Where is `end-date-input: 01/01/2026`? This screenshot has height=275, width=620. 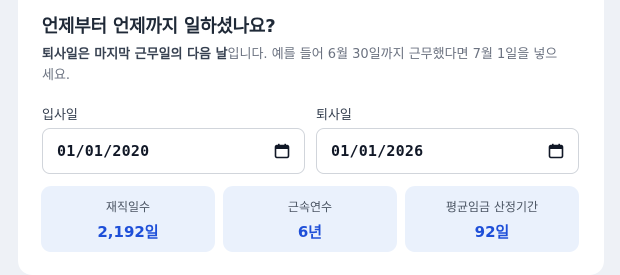
end-date-input: 01/01/2026 is located at coordinates (447, 151).